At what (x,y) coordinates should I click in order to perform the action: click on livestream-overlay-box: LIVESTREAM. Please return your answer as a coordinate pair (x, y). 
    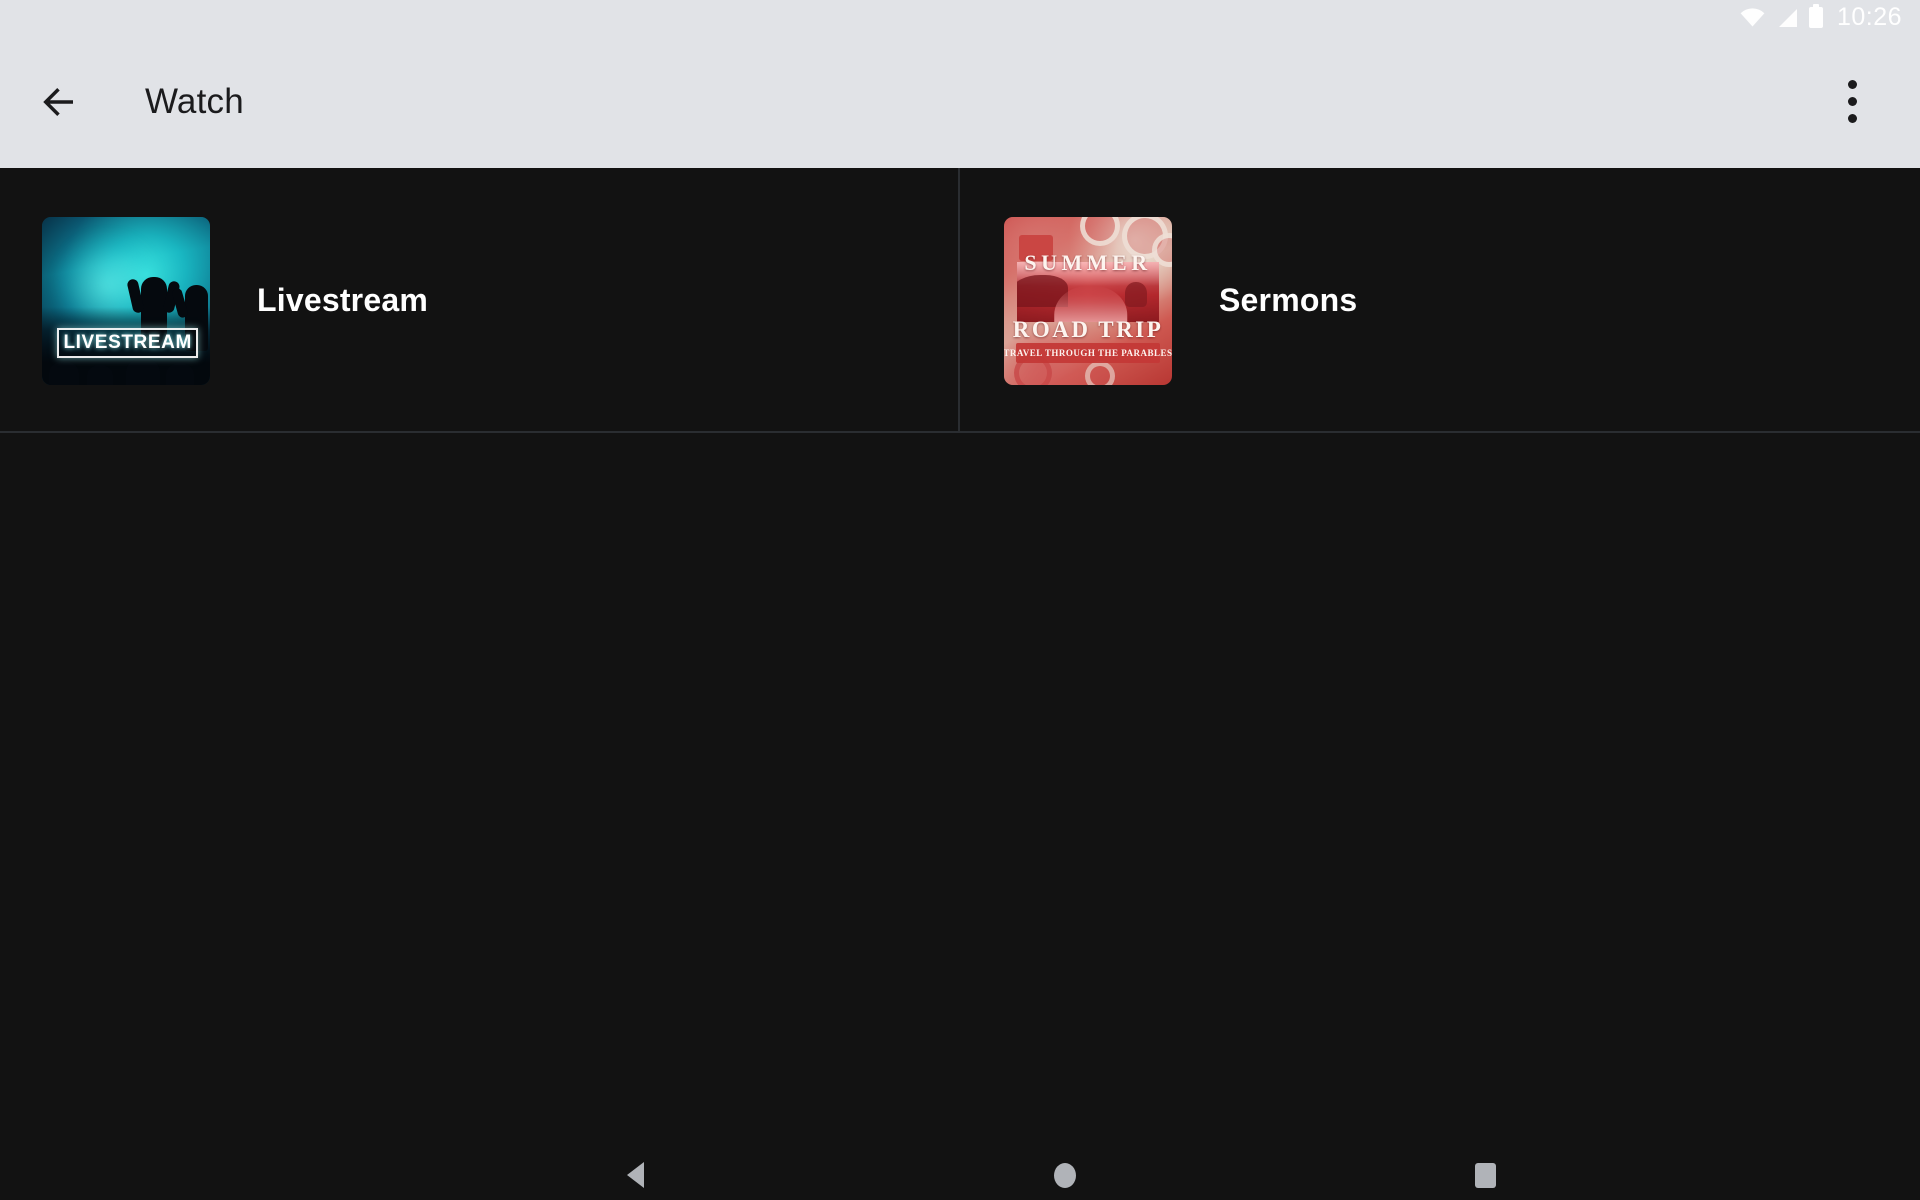
    Looking at the image, I should click on (128, 342).